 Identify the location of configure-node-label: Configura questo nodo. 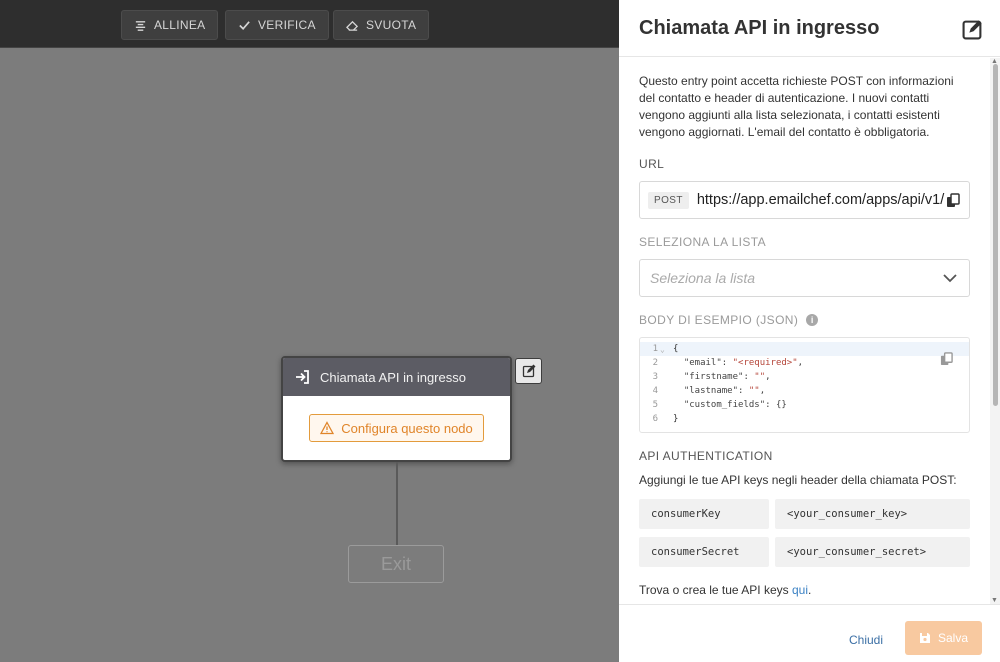
(407, 428).